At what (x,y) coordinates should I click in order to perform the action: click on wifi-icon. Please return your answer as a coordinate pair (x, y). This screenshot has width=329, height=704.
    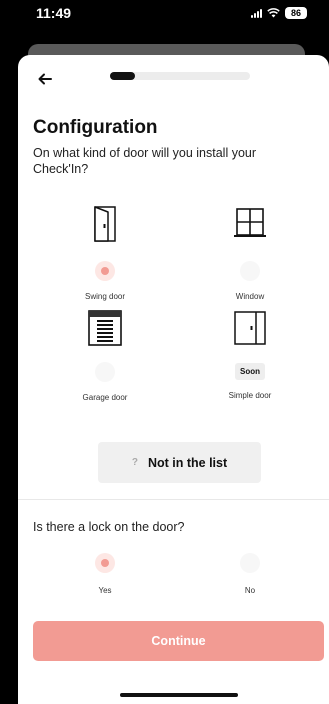
    Looking at the image, I should click on (273, 13).